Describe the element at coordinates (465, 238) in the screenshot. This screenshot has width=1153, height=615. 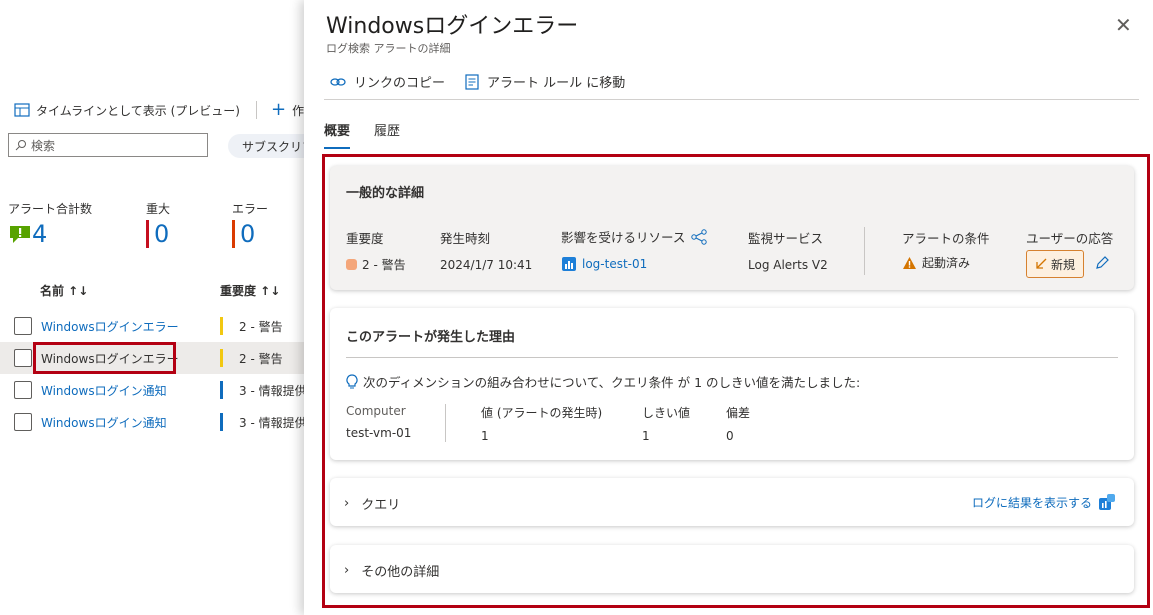
I see `time-label: 発生時刻` at that location.